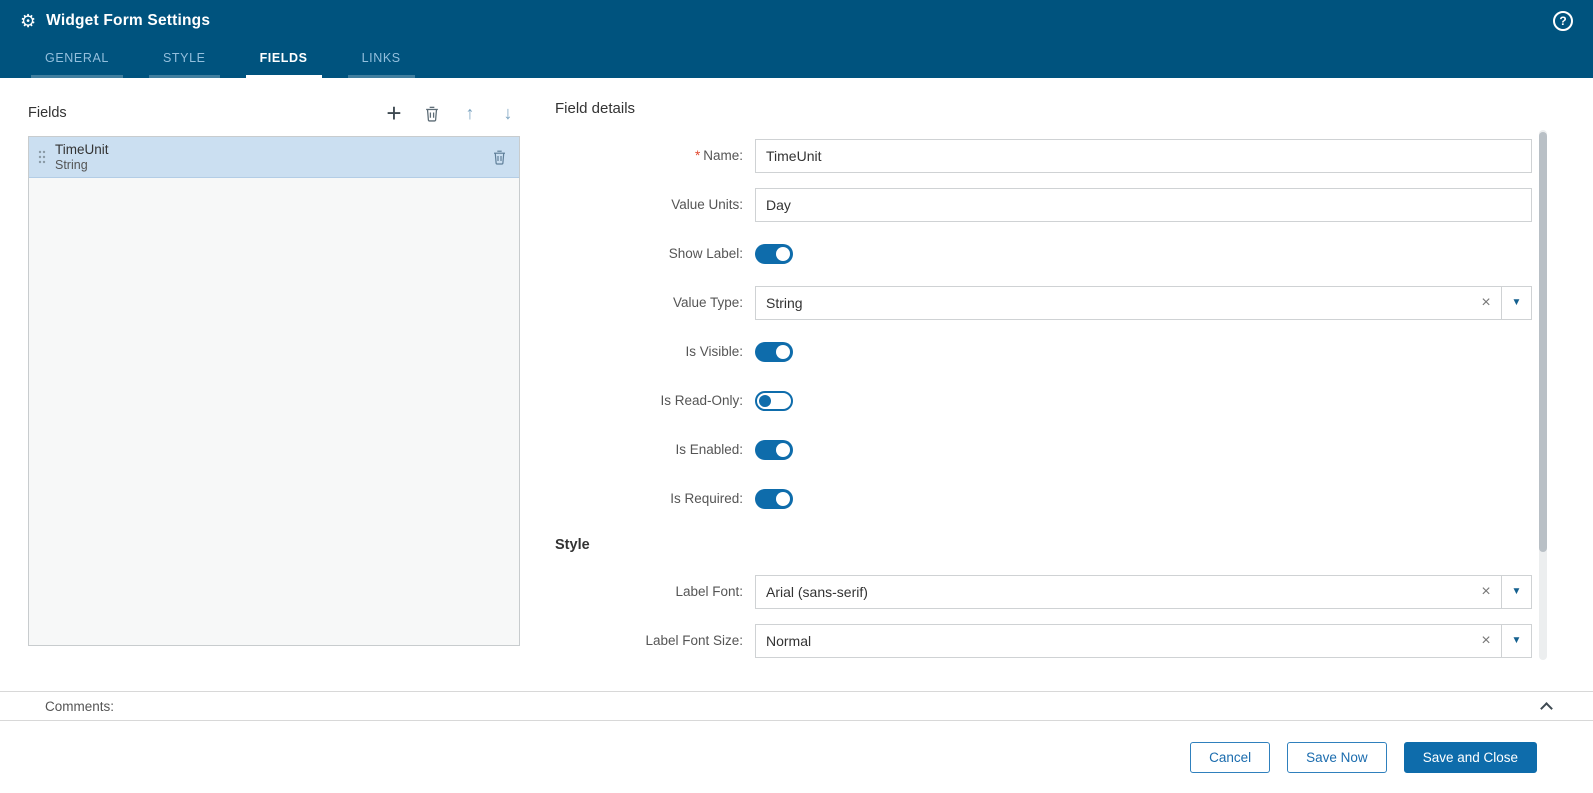  I want to click on tab-links: LINKS, so click(381, 59).